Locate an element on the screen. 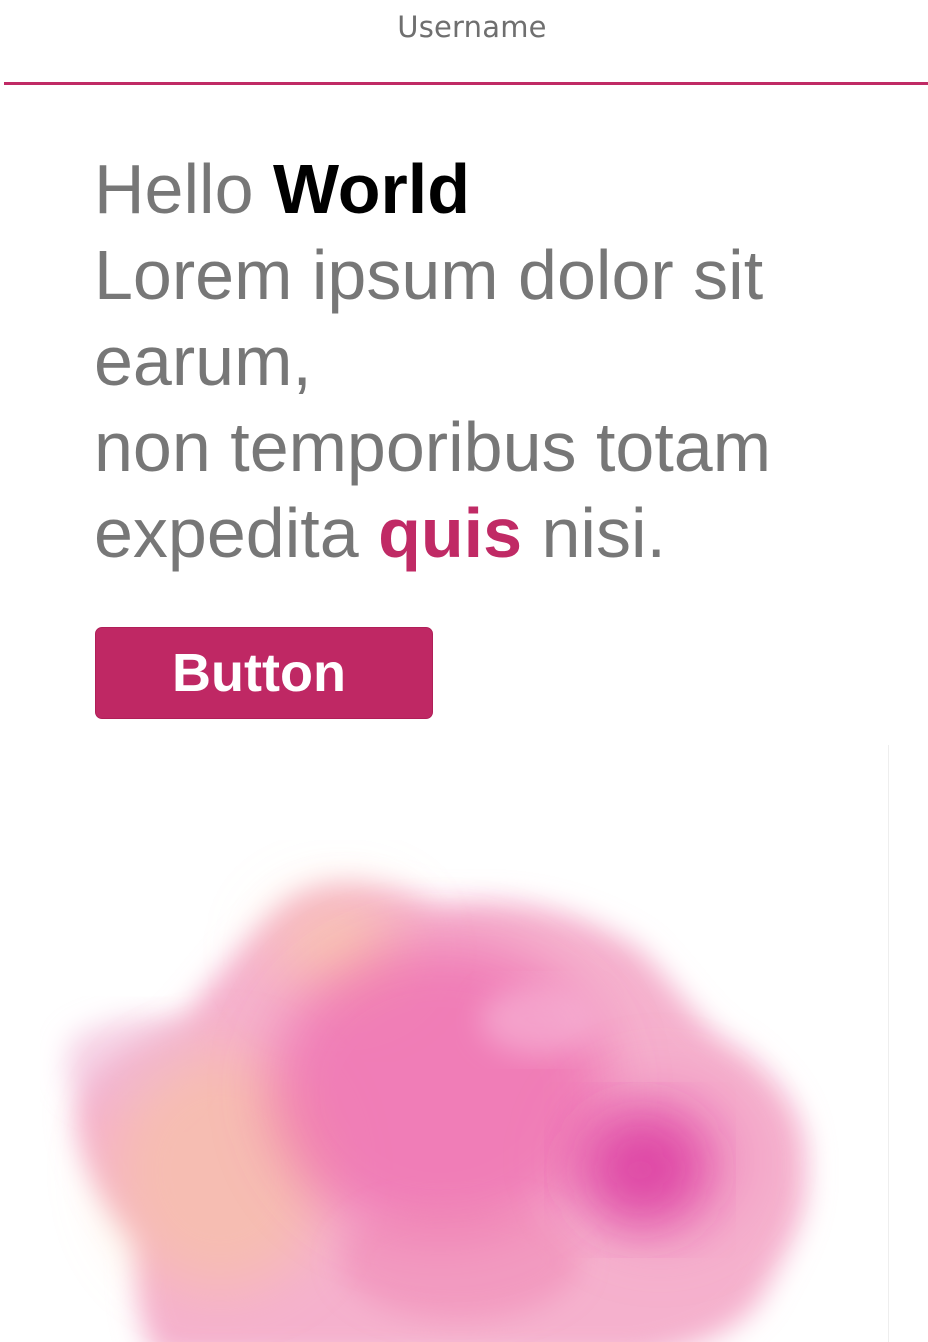 The image size is (928, 1342). vertical-divider is located at coordinates (888, 1043).